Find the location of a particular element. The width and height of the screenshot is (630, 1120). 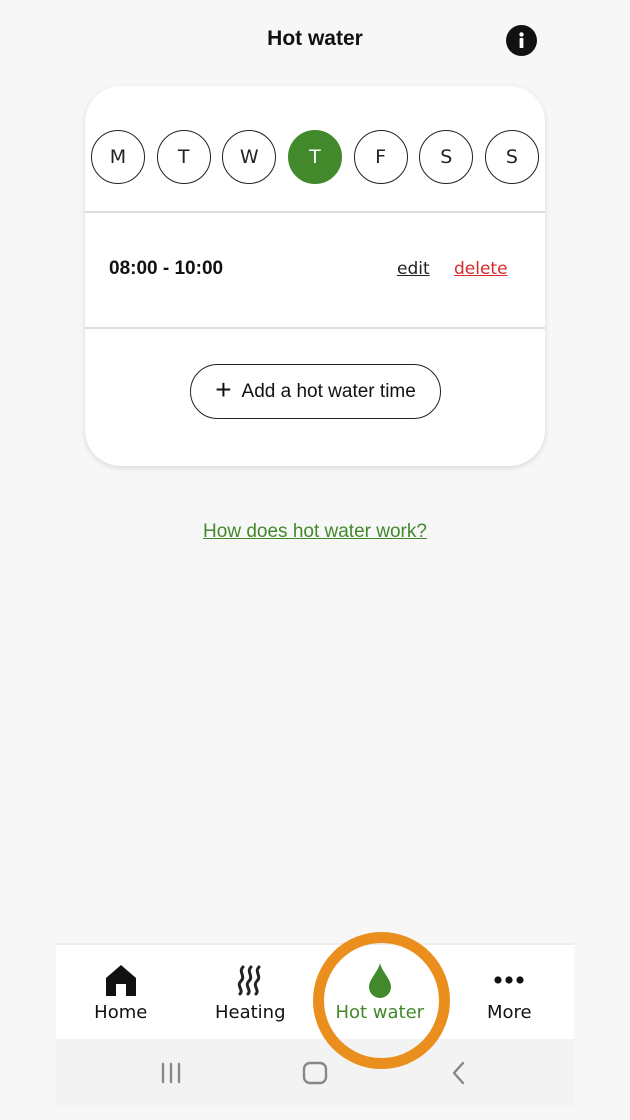

recent-apps-icon is located at coordinates (171, 1075).